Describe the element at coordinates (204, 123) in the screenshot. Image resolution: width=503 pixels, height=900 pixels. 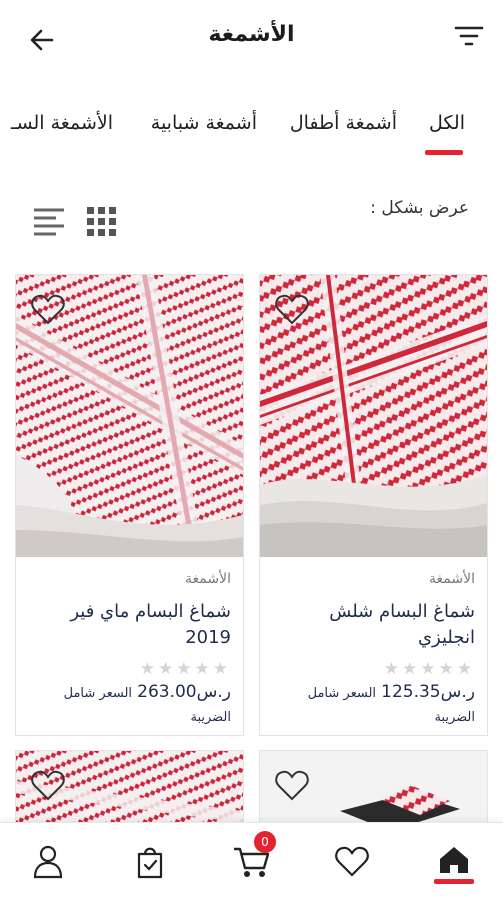
I see `tab-youth: أشمغة شبابية` at that location.